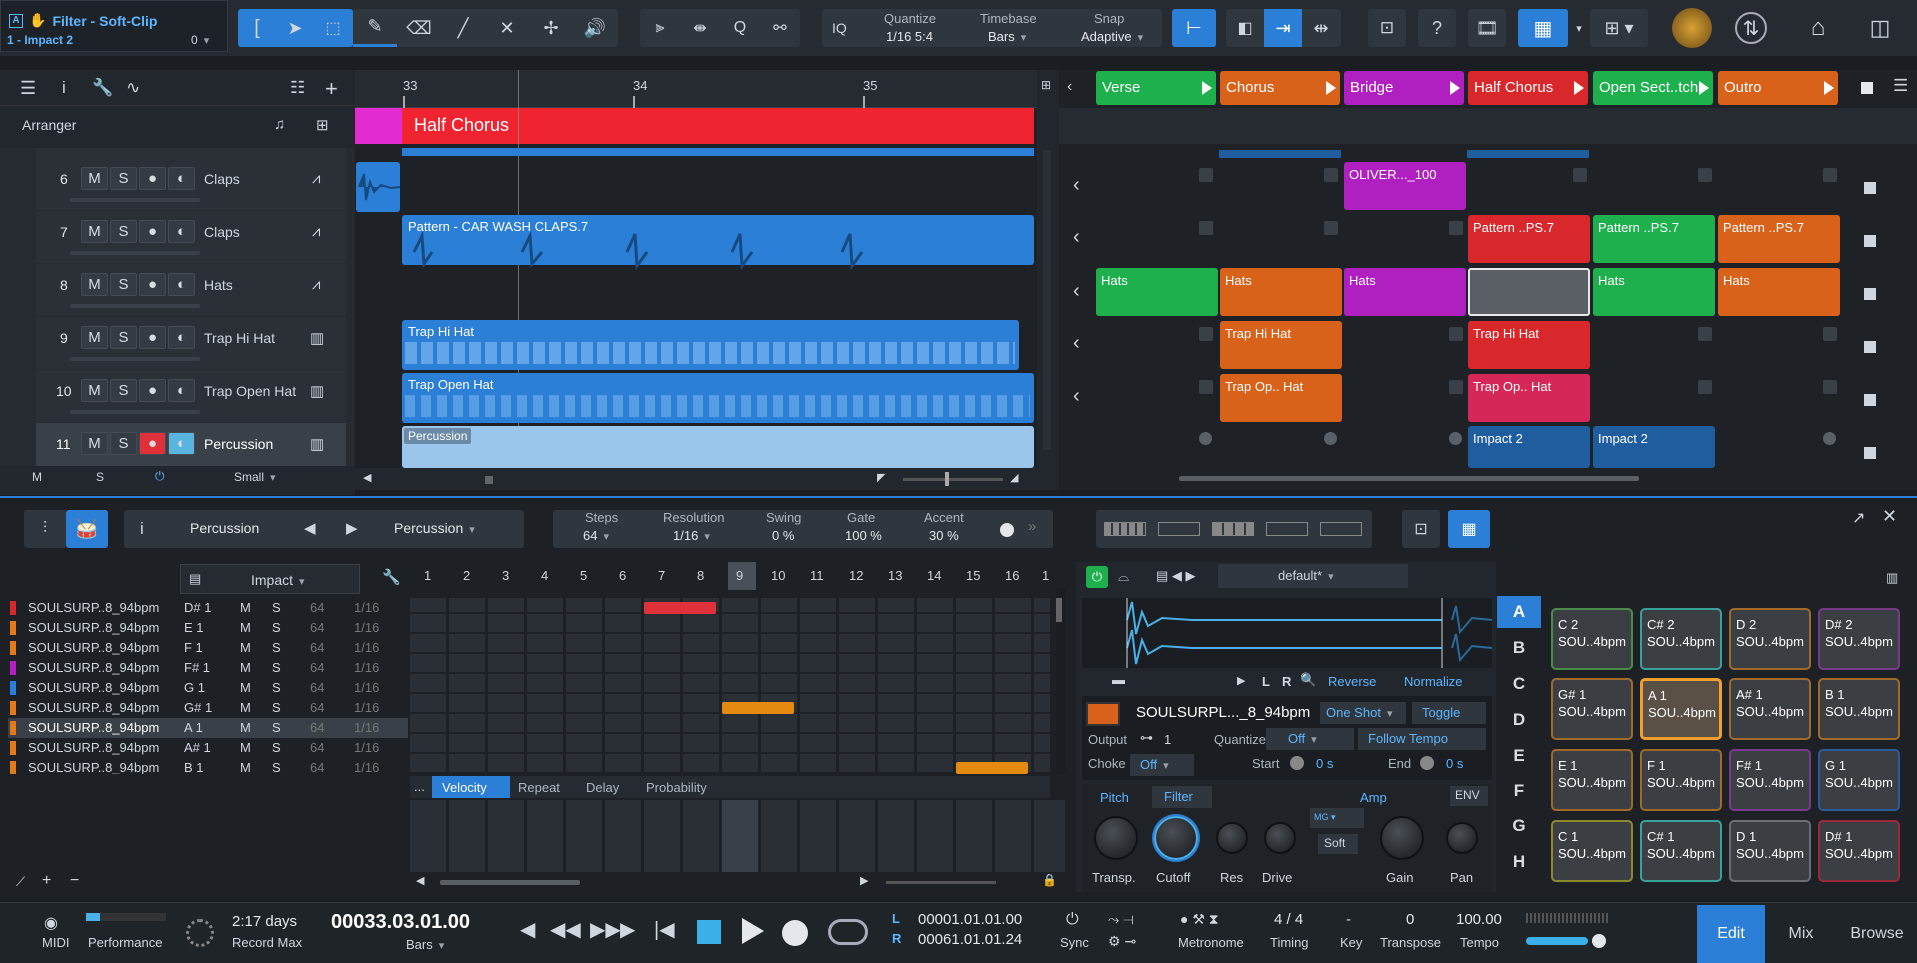 This screenshot has height=963, width=1917. Describe the element at coordinates (208, 748) in the screenshot. I see `lane-row: SOULSURP..8_94bpm A# 1 M S 64 1/16` at that location.